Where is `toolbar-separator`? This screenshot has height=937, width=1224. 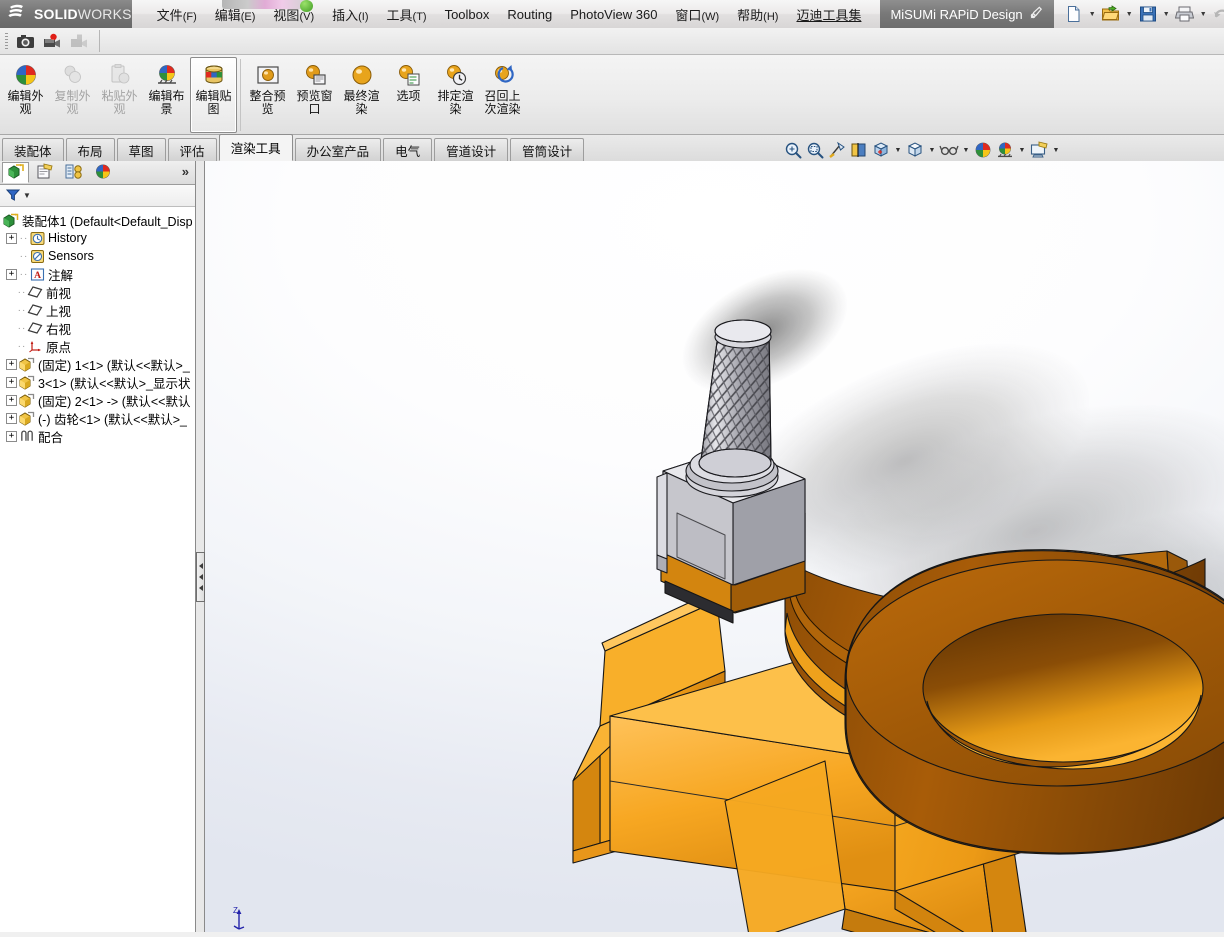
toolbar-separator is located at coordinates (99, 41).